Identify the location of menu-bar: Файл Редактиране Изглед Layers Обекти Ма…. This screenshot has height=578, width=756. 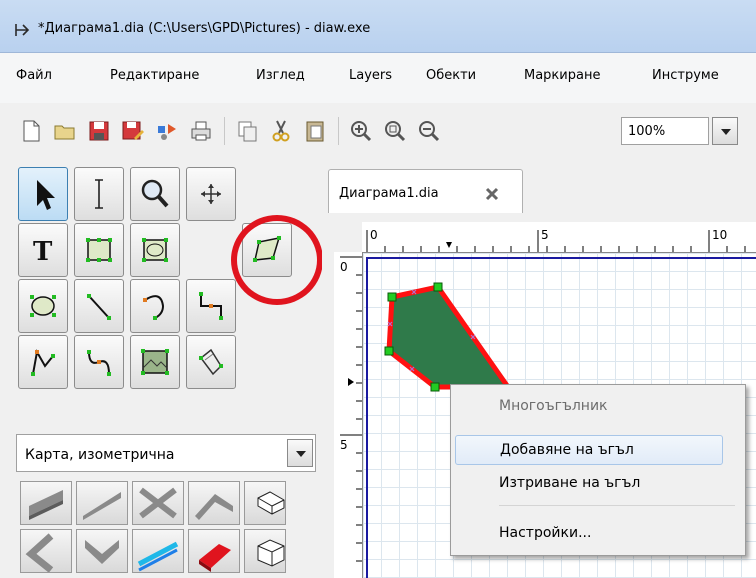
(378, 78).